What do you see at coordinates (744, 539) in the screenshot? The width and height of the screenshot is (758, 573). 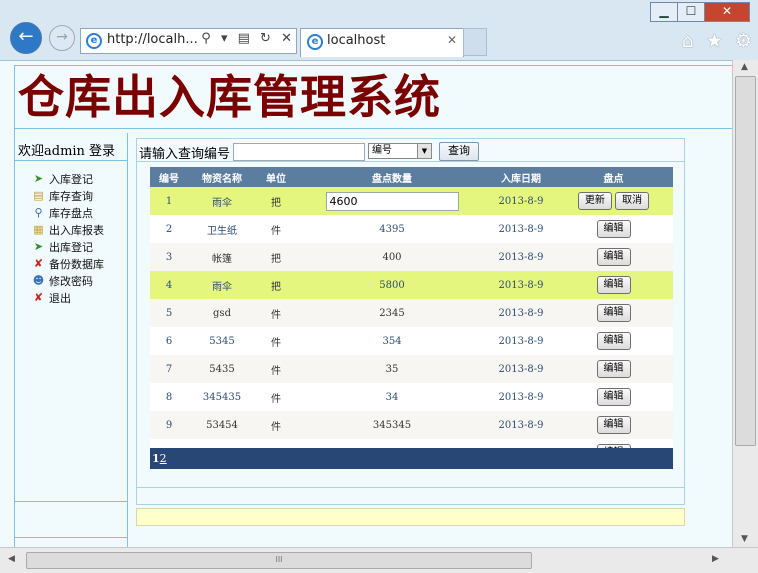 I see `scroll-down-icon: ▼` at bounding box center [744, 539].